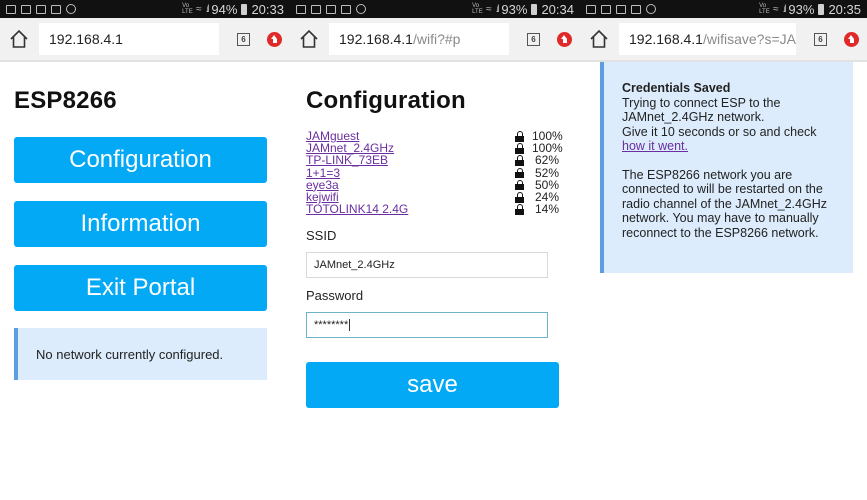  Describe the element at coordinates (331, 325) in the screenshot. I see `password-input-value: ********` at that location.